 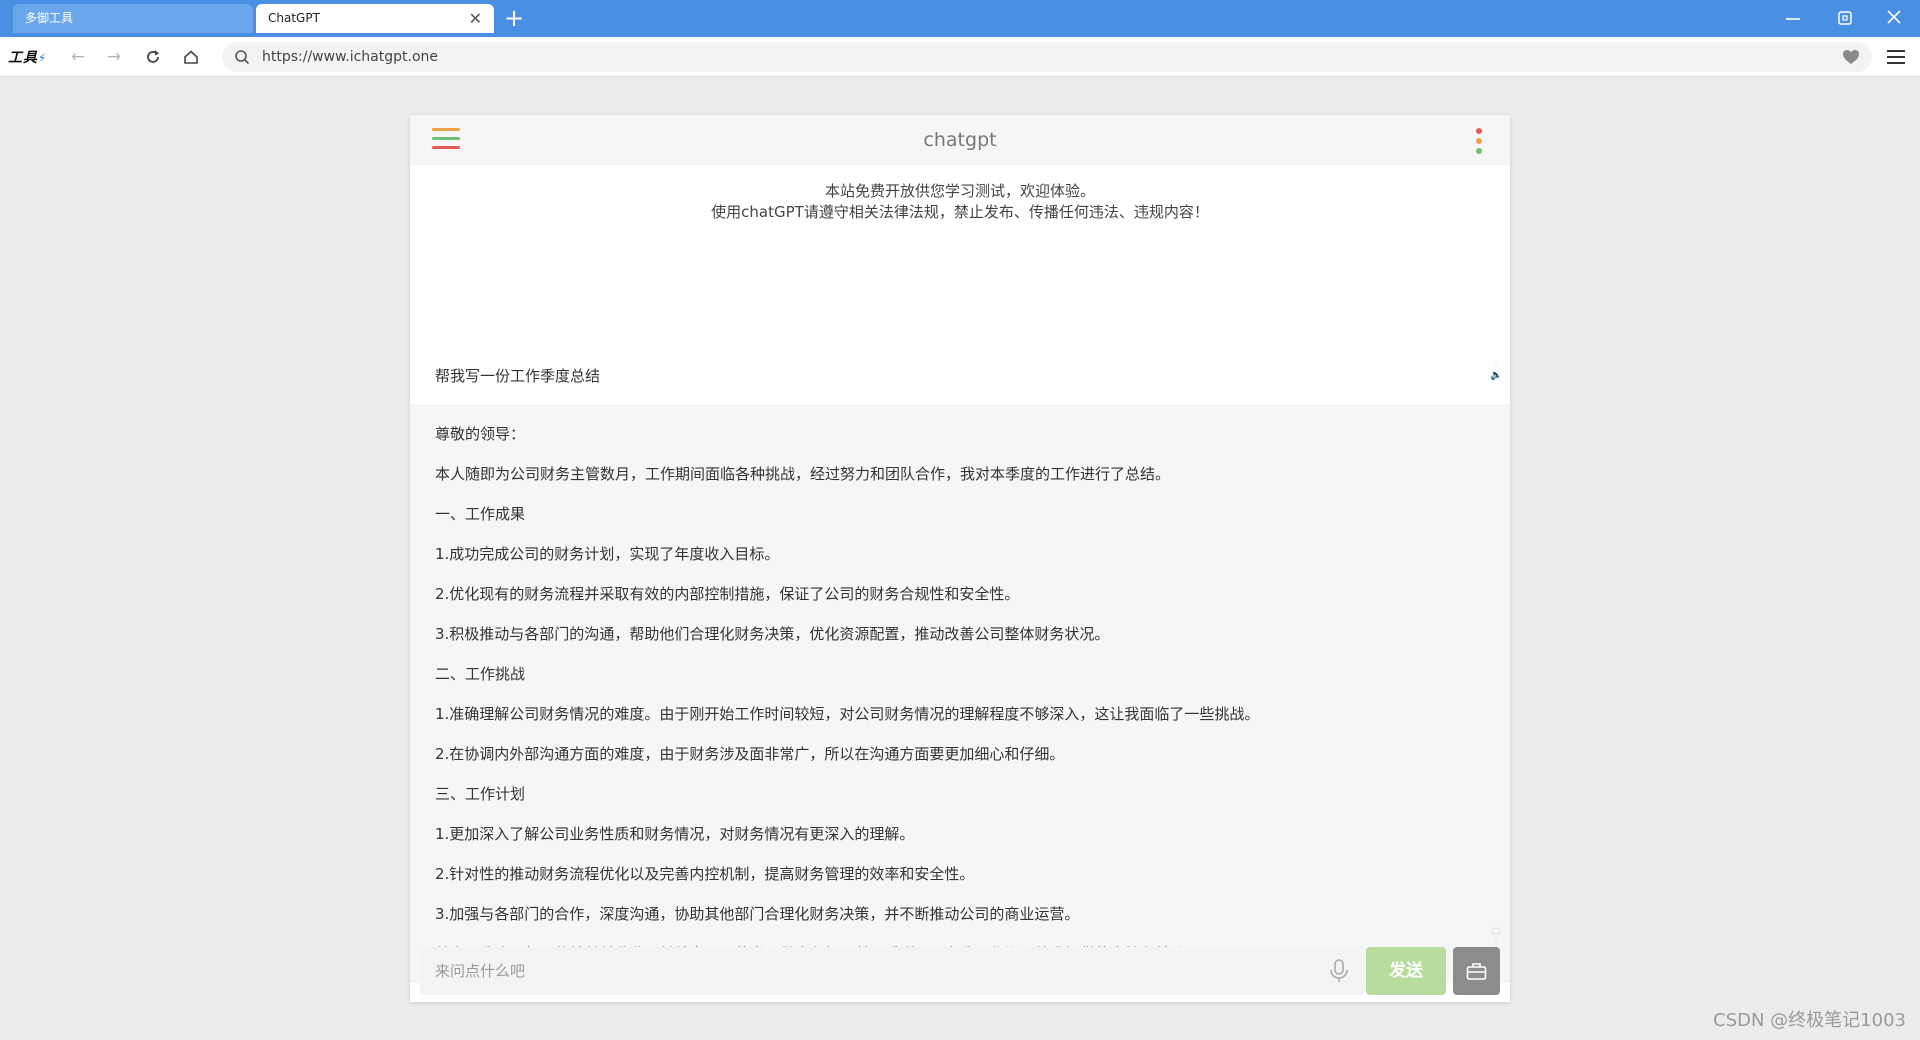 I want to click on chat-input-box, so click(x=892, y=971).